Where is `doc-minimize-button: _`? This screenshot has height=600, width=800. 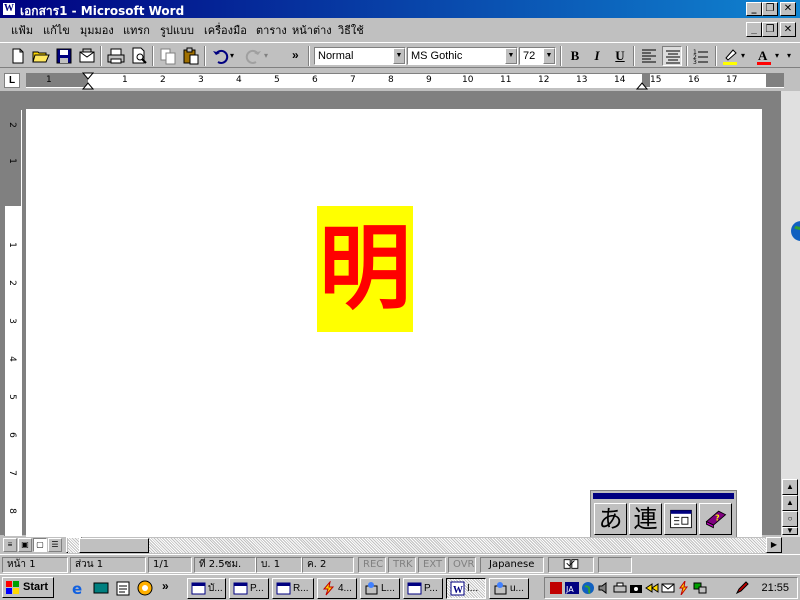
doc-minimize-button: _ is located at coordinates (754, 29).